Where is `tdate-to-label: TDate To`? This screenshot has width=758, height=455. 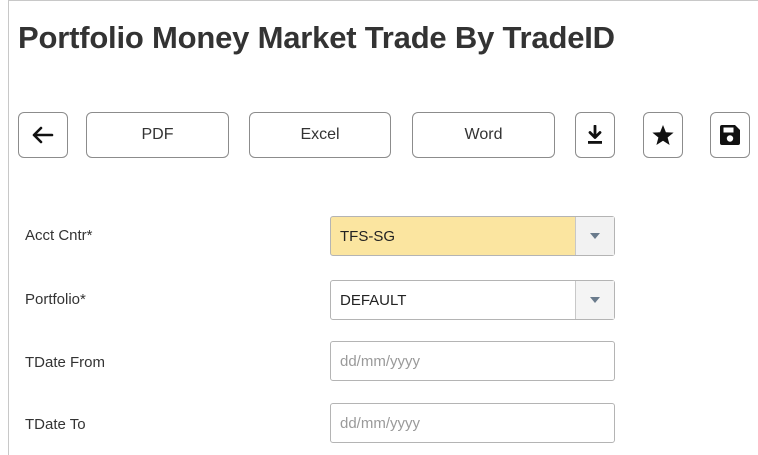
tdate-to-label: TDate To is located at coordinates (55, 424).